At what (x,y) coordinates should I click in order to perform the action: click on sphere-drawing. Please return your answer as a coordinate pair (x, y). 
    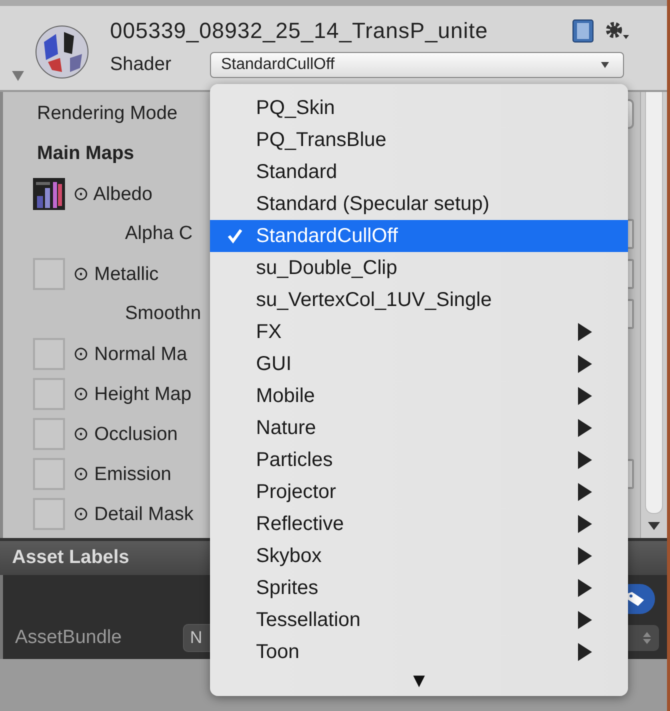
    Looking at the image, I should click on (62, 52).